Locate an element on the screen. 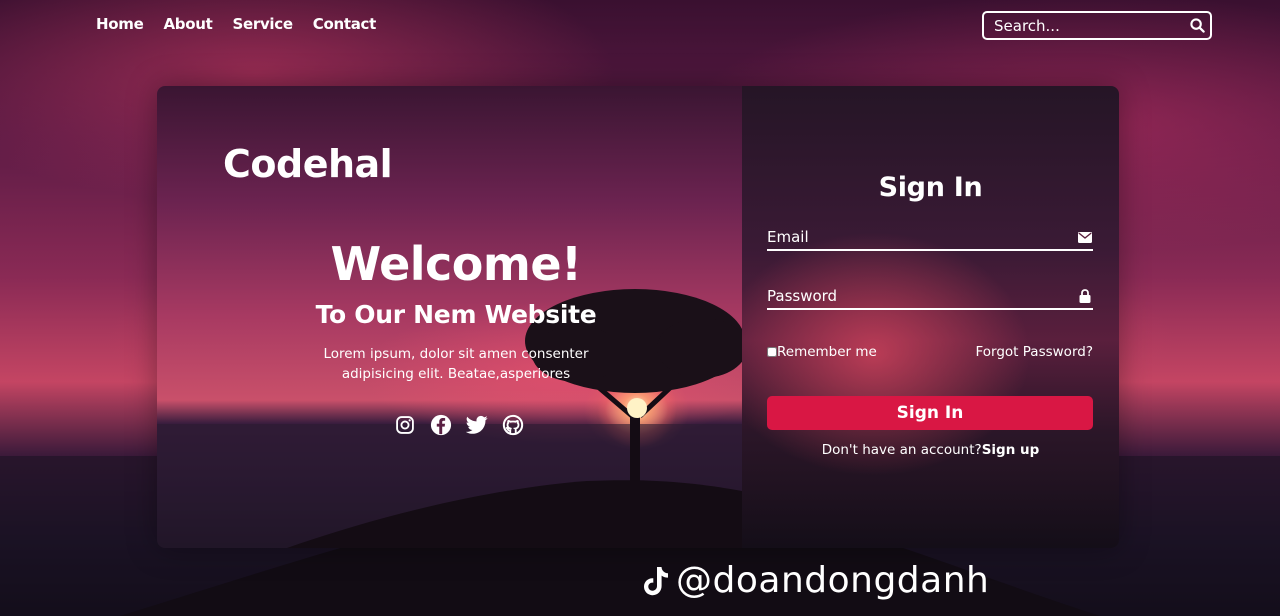 The width and height of the screenshot is (1280, 616). password-field-group is located at coordinates (930, 297).